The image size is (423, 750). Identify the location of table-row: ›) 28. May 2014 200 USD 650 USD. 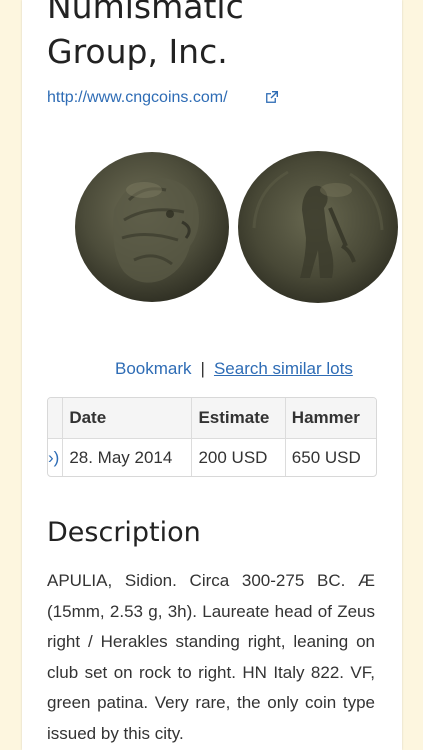
(212, 457).